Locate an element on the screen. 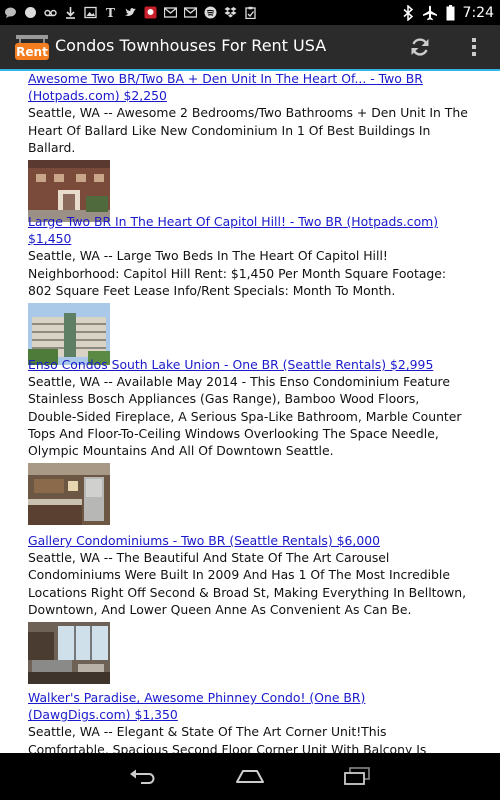 The image size is (500, 800). recent-apps-icon is located at coordinates (357, 776).